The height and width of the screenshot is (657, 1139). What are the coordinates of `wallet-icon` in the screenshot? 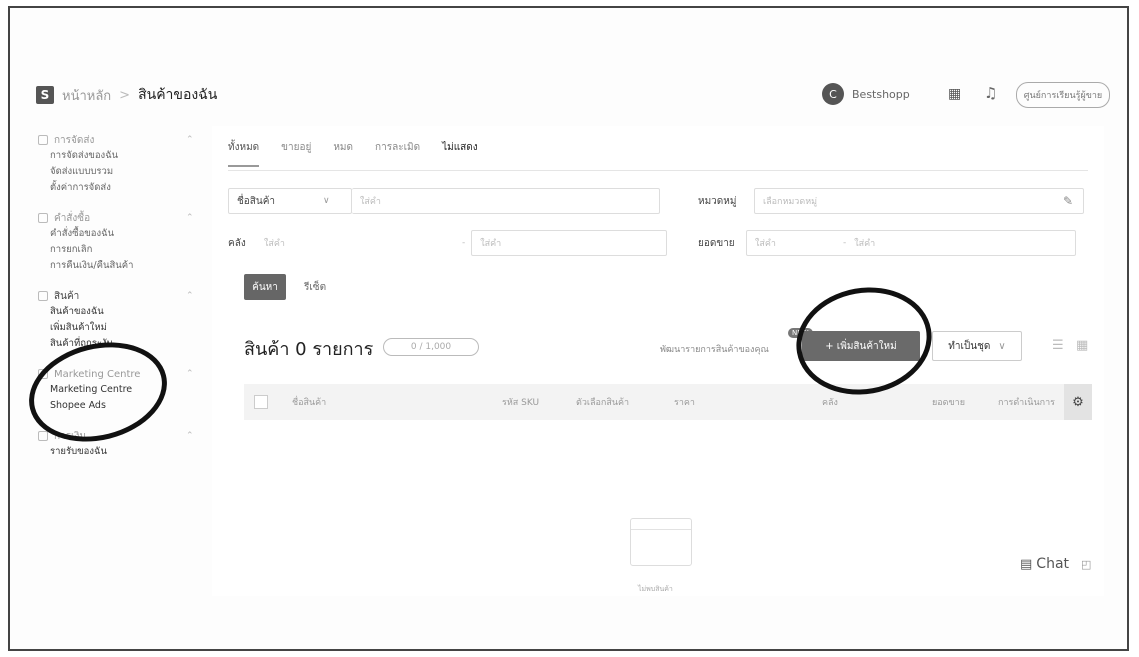 It's located at (43, 436).